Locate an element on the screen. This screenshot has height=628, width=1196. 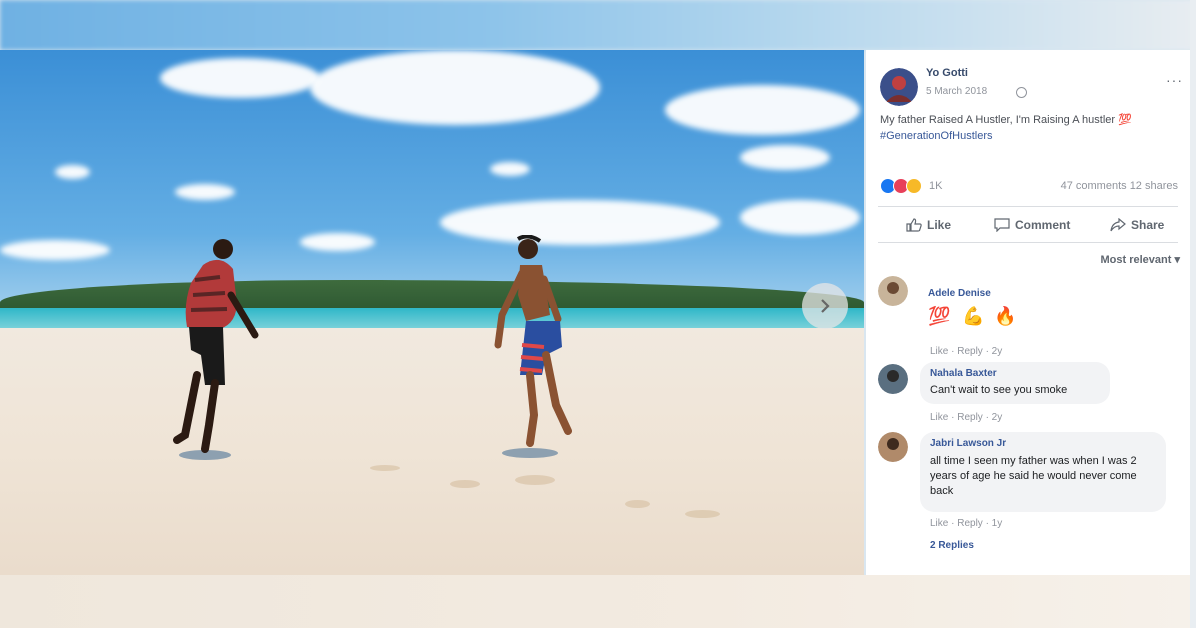
like-button: Like is located at coordinates (928, 225).